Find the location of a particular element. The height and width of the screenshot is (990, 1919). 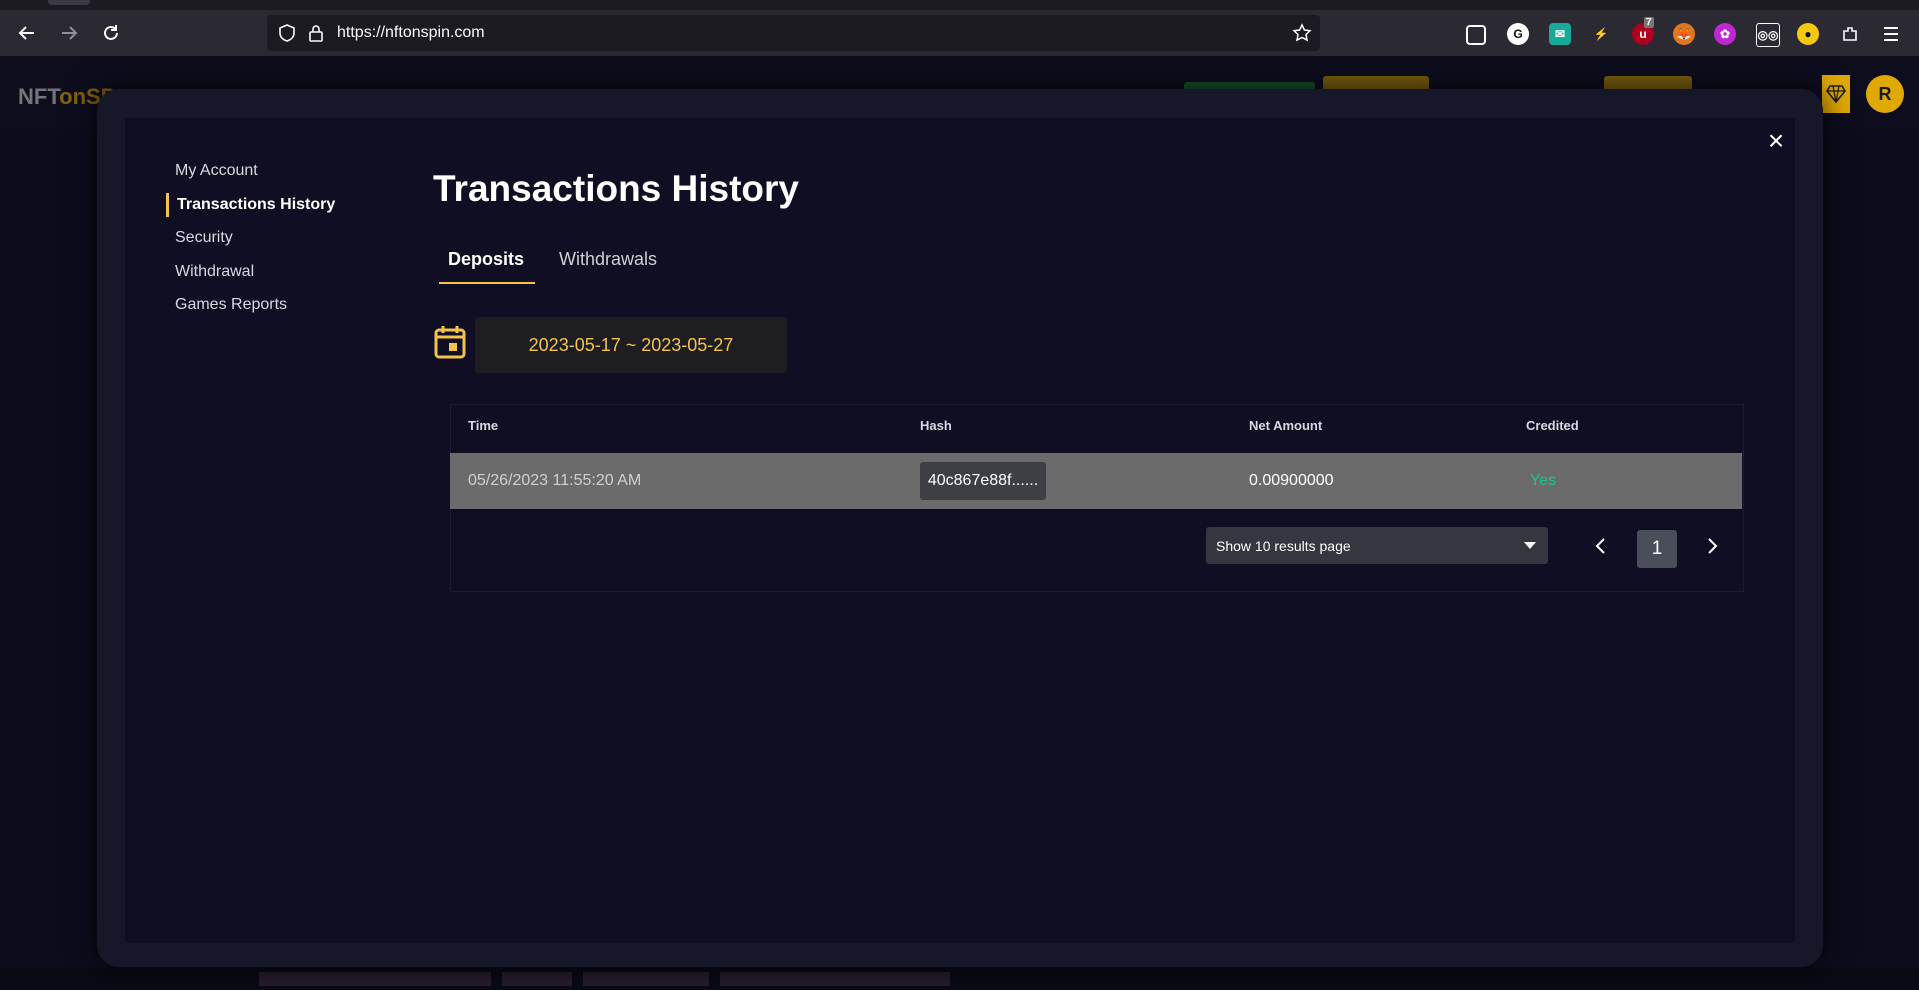

cell-net-amount: 0.00900000 is located at coordinates (1291, 480).